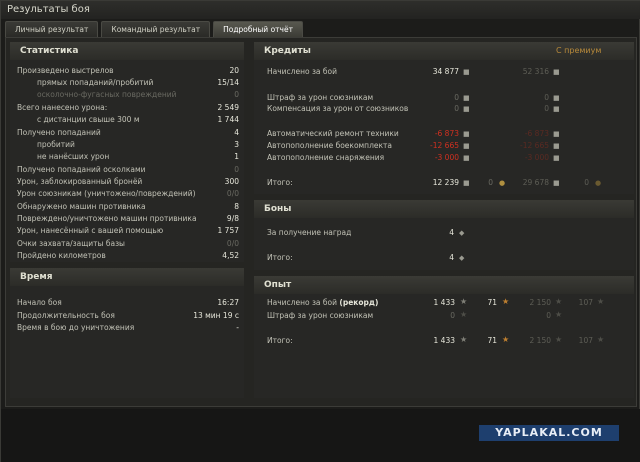 The height and width of the screenshot is (462, 640). What do you see at coordinates (106, 193) in the screenshot?
I see `stat-label: Урон союзникам (уничтожено/повреждений)` at bounding box center [106, 193].